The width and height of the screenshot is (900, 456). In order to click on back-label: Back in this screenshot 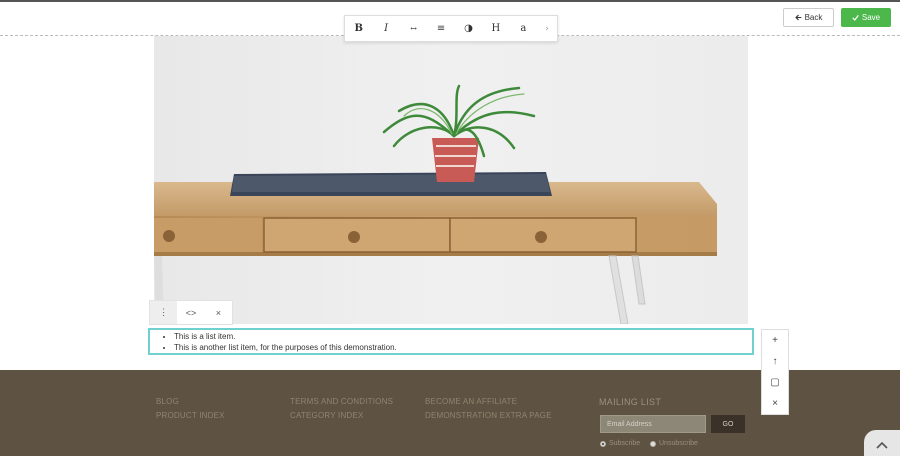, I will do `click(813, 17)`.